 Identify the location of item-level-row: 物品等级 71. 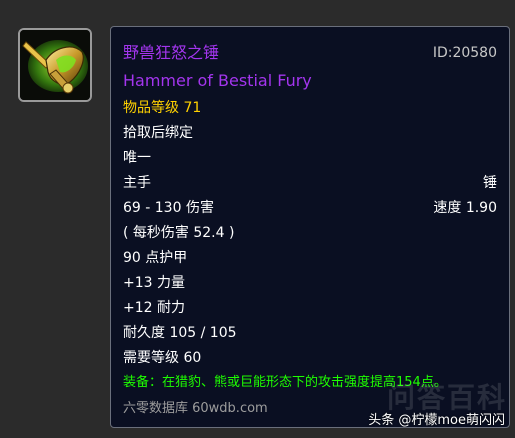
(310, 108).